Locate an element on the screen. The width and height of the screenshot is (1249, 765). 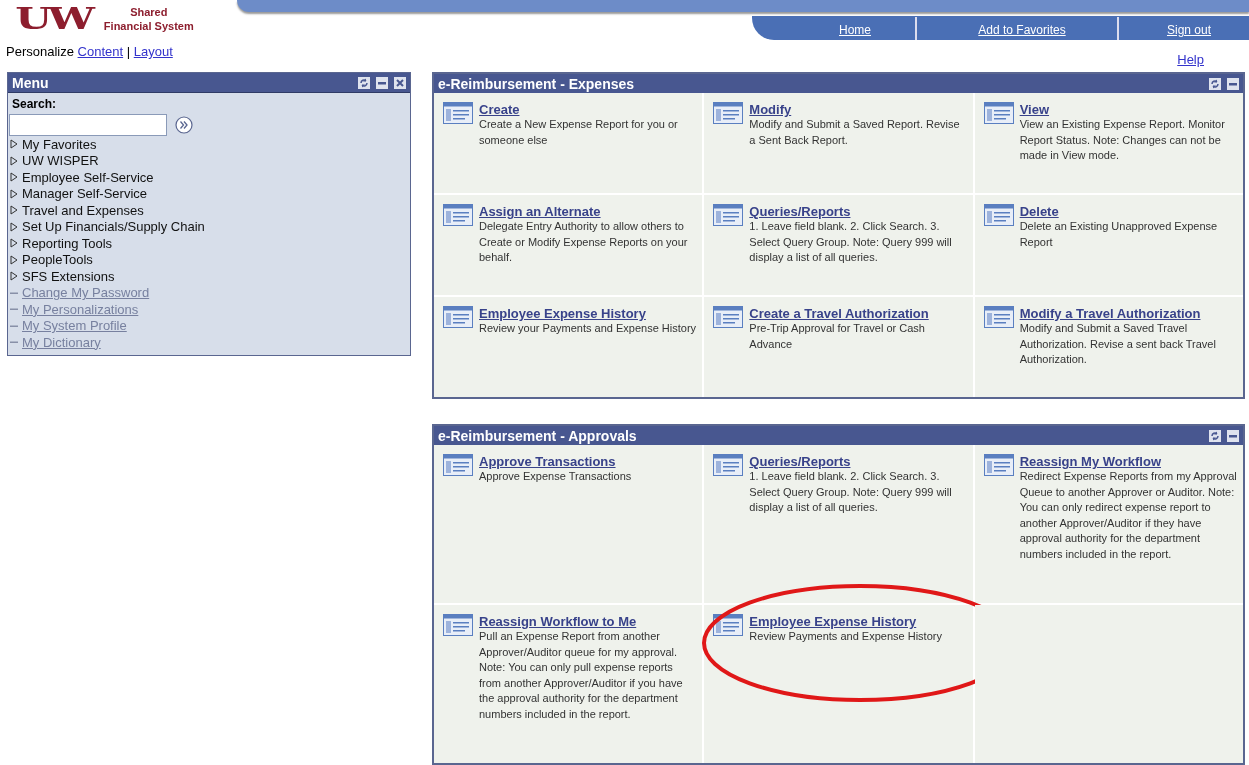
tile-description: Review Payments and Expense History is located at coordinates (845, 636).